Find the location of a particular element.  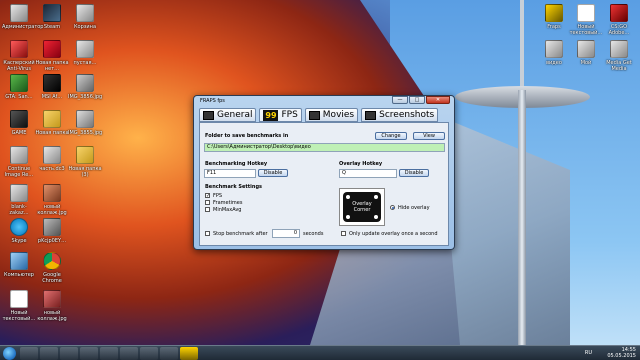

tab-bar: General 99 FPS Movies Screenshots is located at coordinates (324, 115).